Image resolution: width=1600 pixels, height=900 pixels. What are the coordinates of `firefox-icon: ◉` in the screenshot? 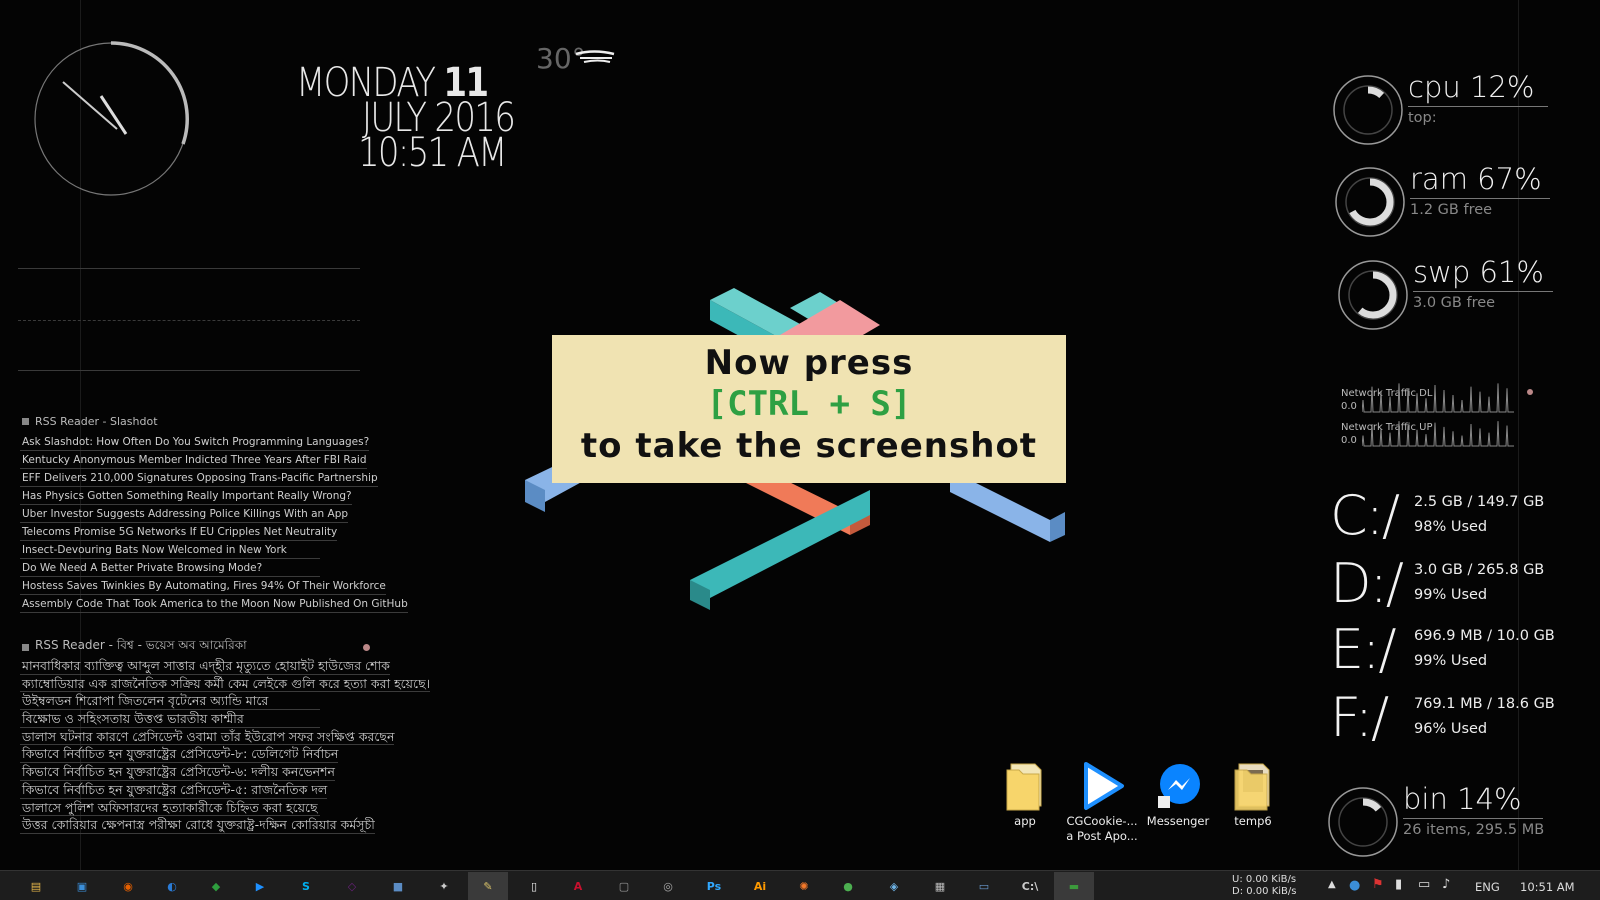 It's located at (128, 886).